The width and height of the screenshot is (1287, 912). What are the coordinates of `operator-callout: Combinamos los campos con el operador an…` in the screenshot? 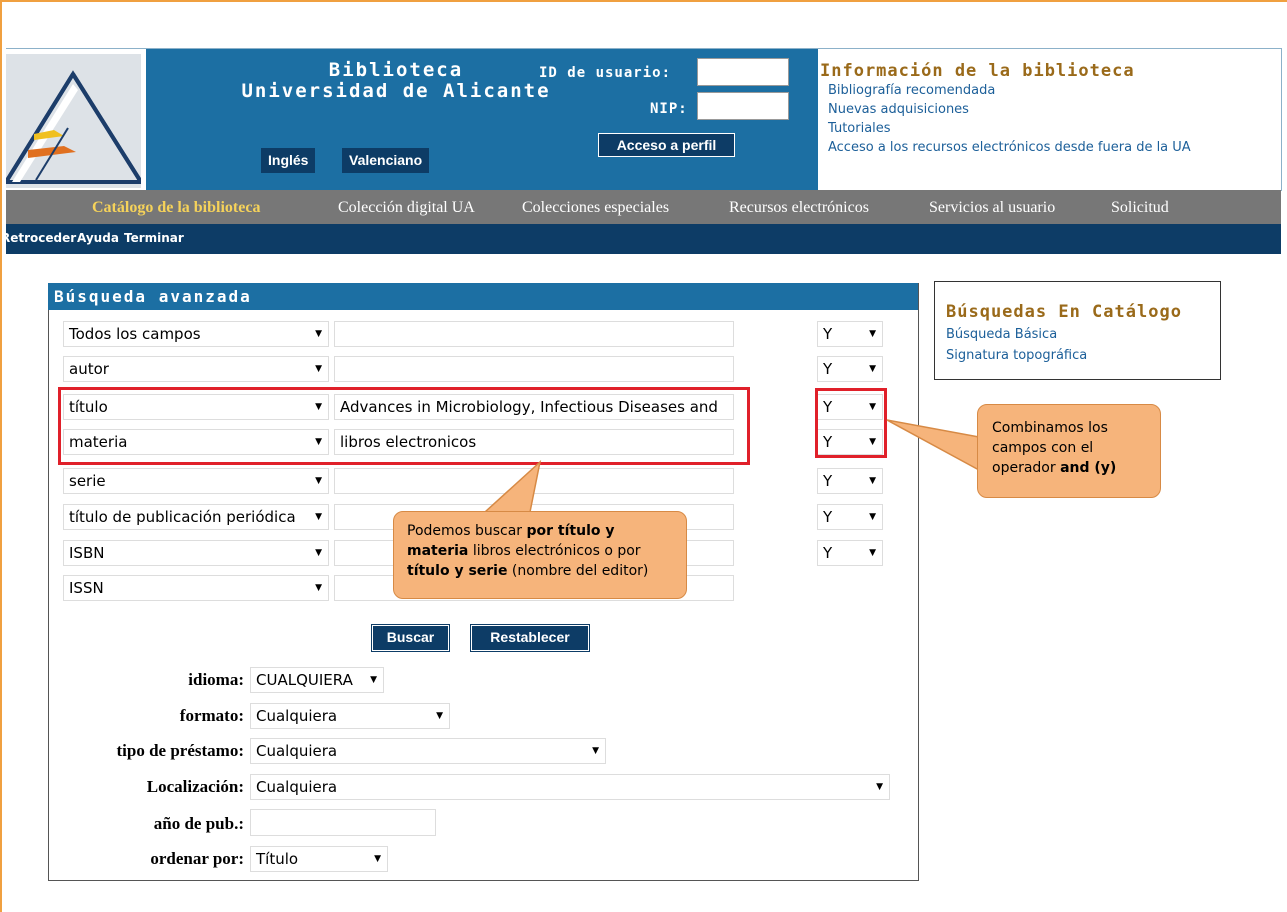 It's located at (1069, 451).